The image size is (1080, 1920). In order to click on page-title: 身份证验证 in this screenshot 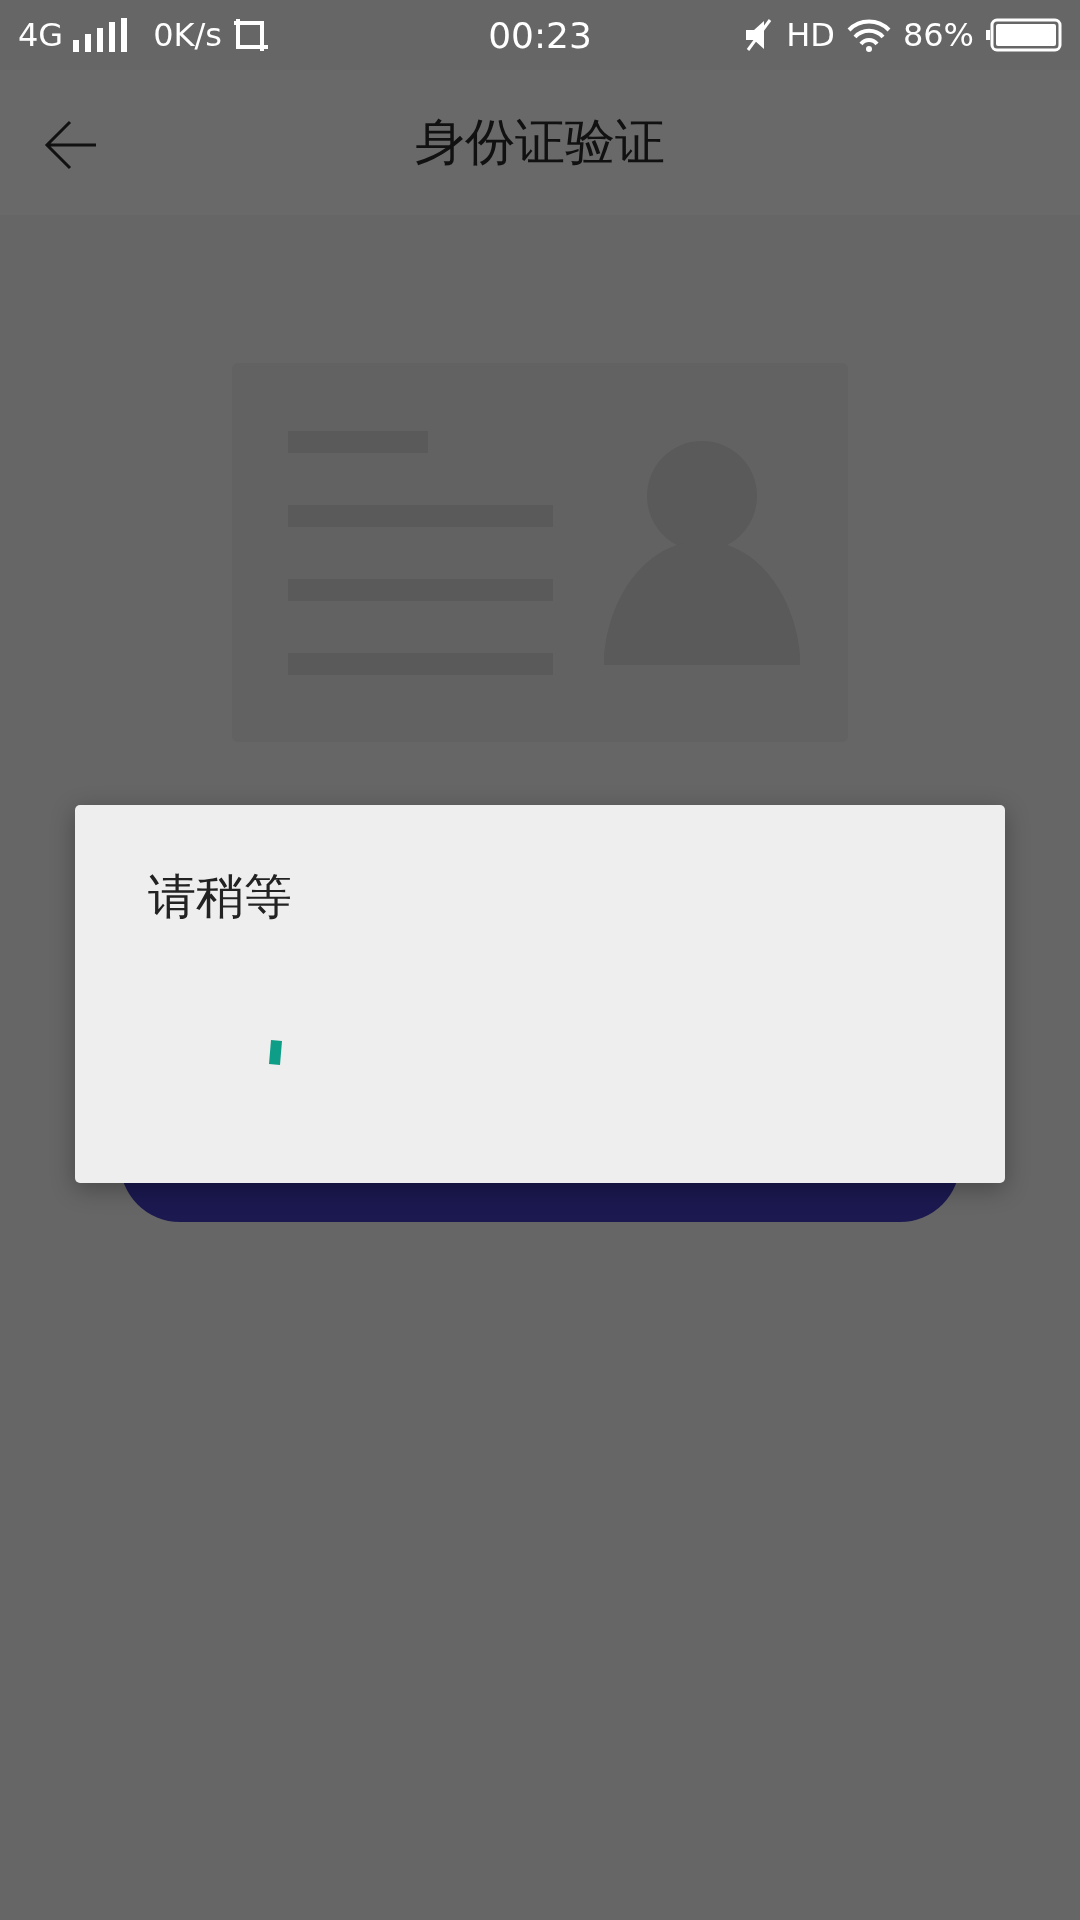, I will do `click(540, 142)`.